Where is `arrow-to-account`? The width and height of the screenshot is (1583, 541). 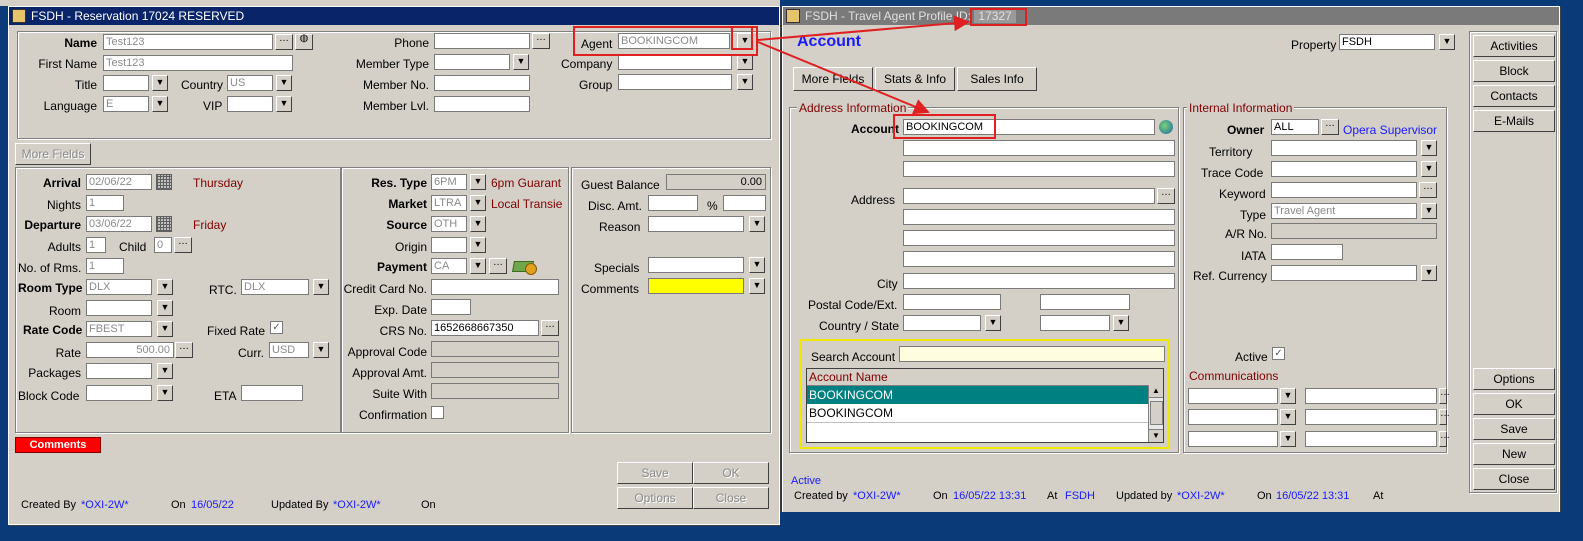 arrow-to-account is located at coordinates (843, 78).